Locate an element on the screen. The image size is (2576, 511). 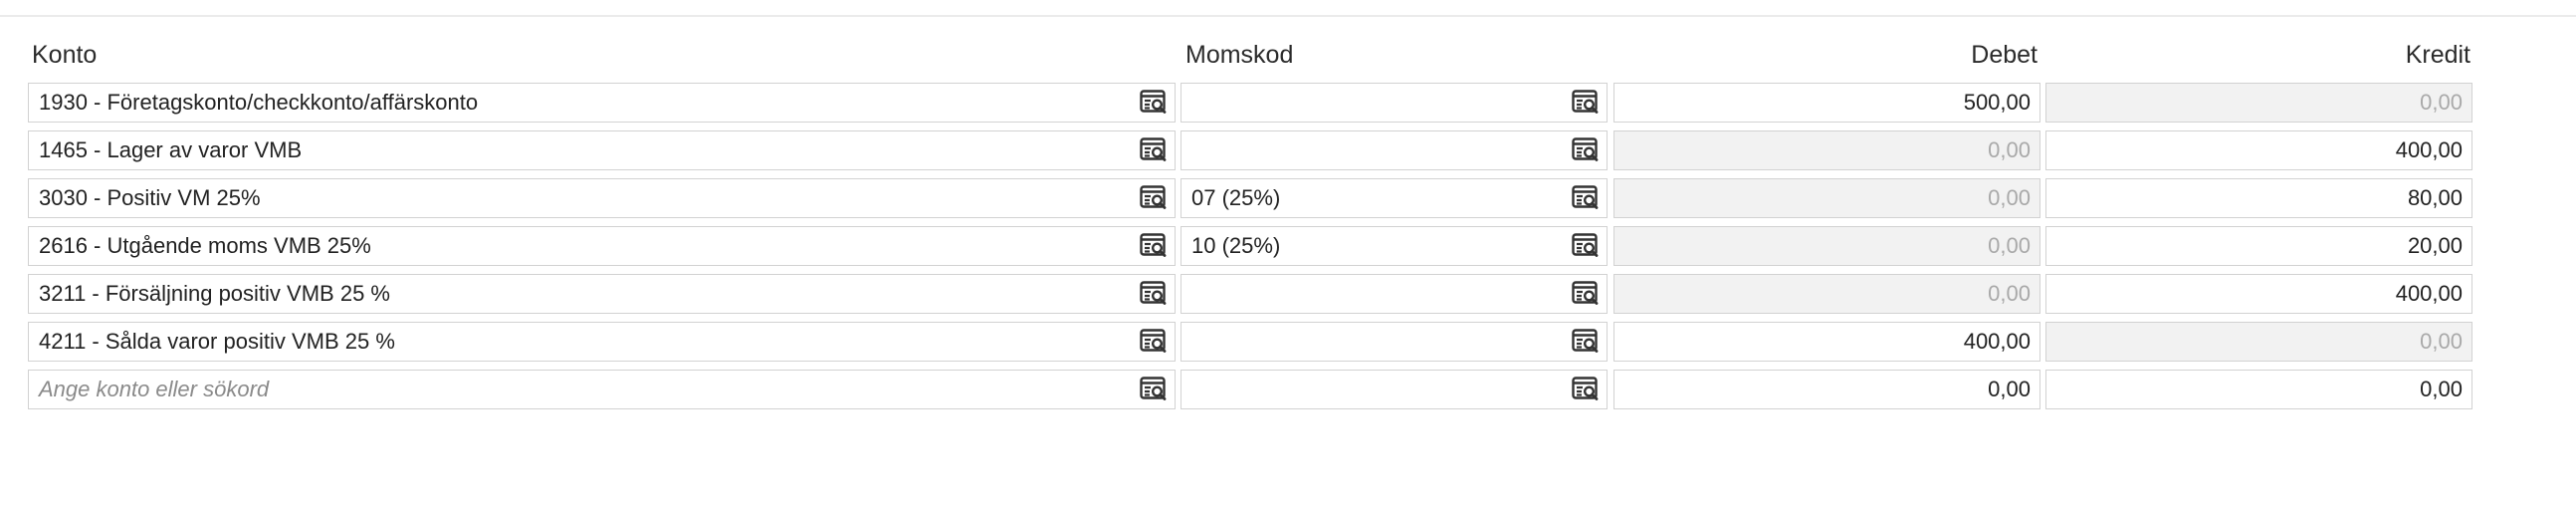
konto-field: 3030 - Positiv VM 25% is located at coordinates (602, 198).